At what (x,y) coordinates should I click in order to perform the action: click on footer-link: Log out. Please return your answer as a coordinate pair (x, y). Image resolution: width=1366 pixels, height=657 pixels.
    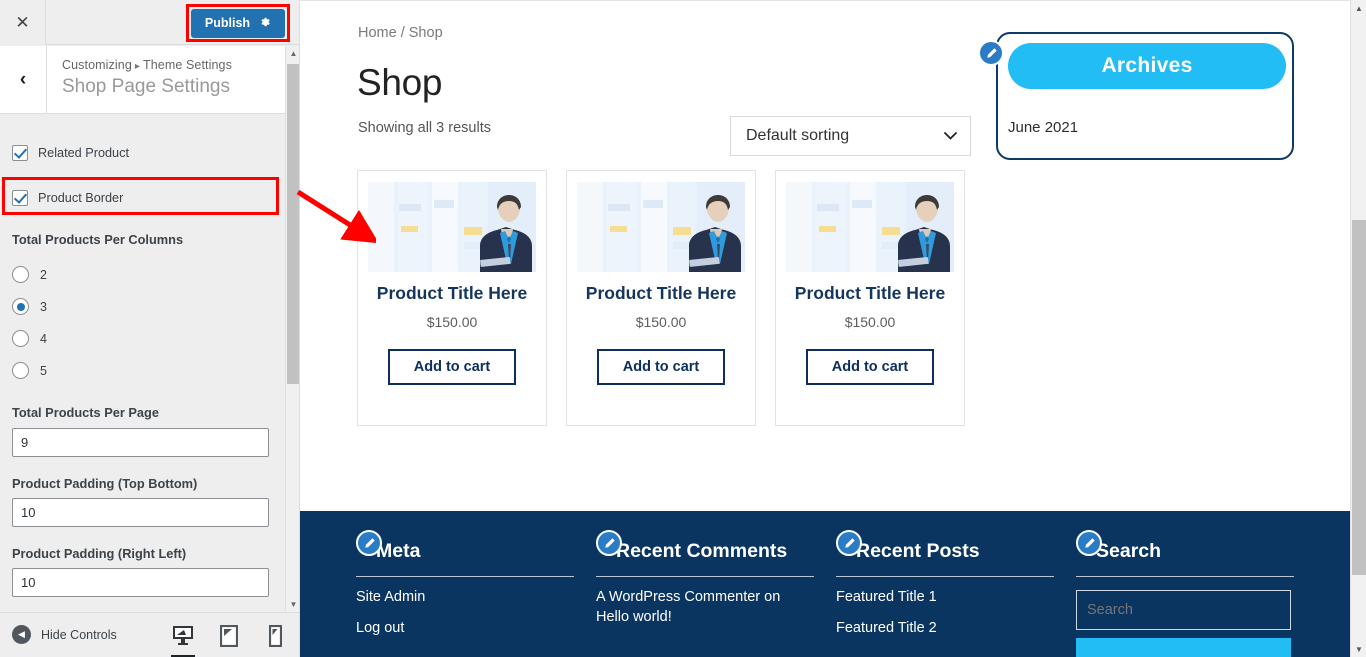
    Looking at the image, I should click on (465, 629).